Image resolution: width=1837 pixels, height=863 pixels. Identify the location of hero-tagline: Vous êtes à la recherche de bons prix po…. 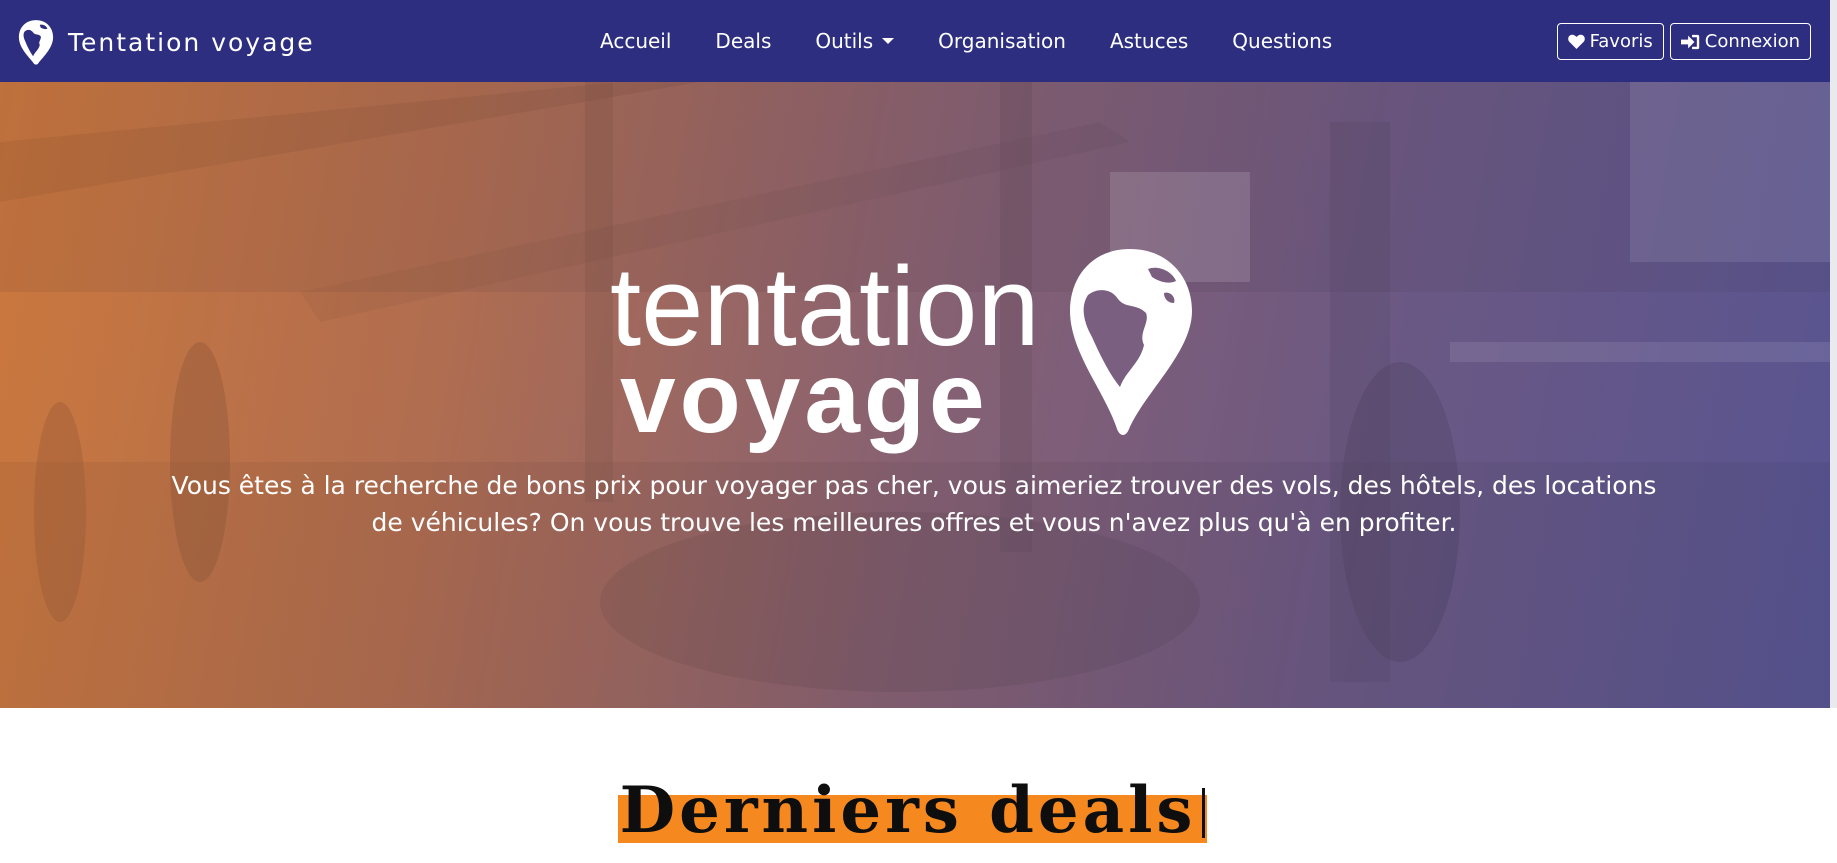
(914, 504).